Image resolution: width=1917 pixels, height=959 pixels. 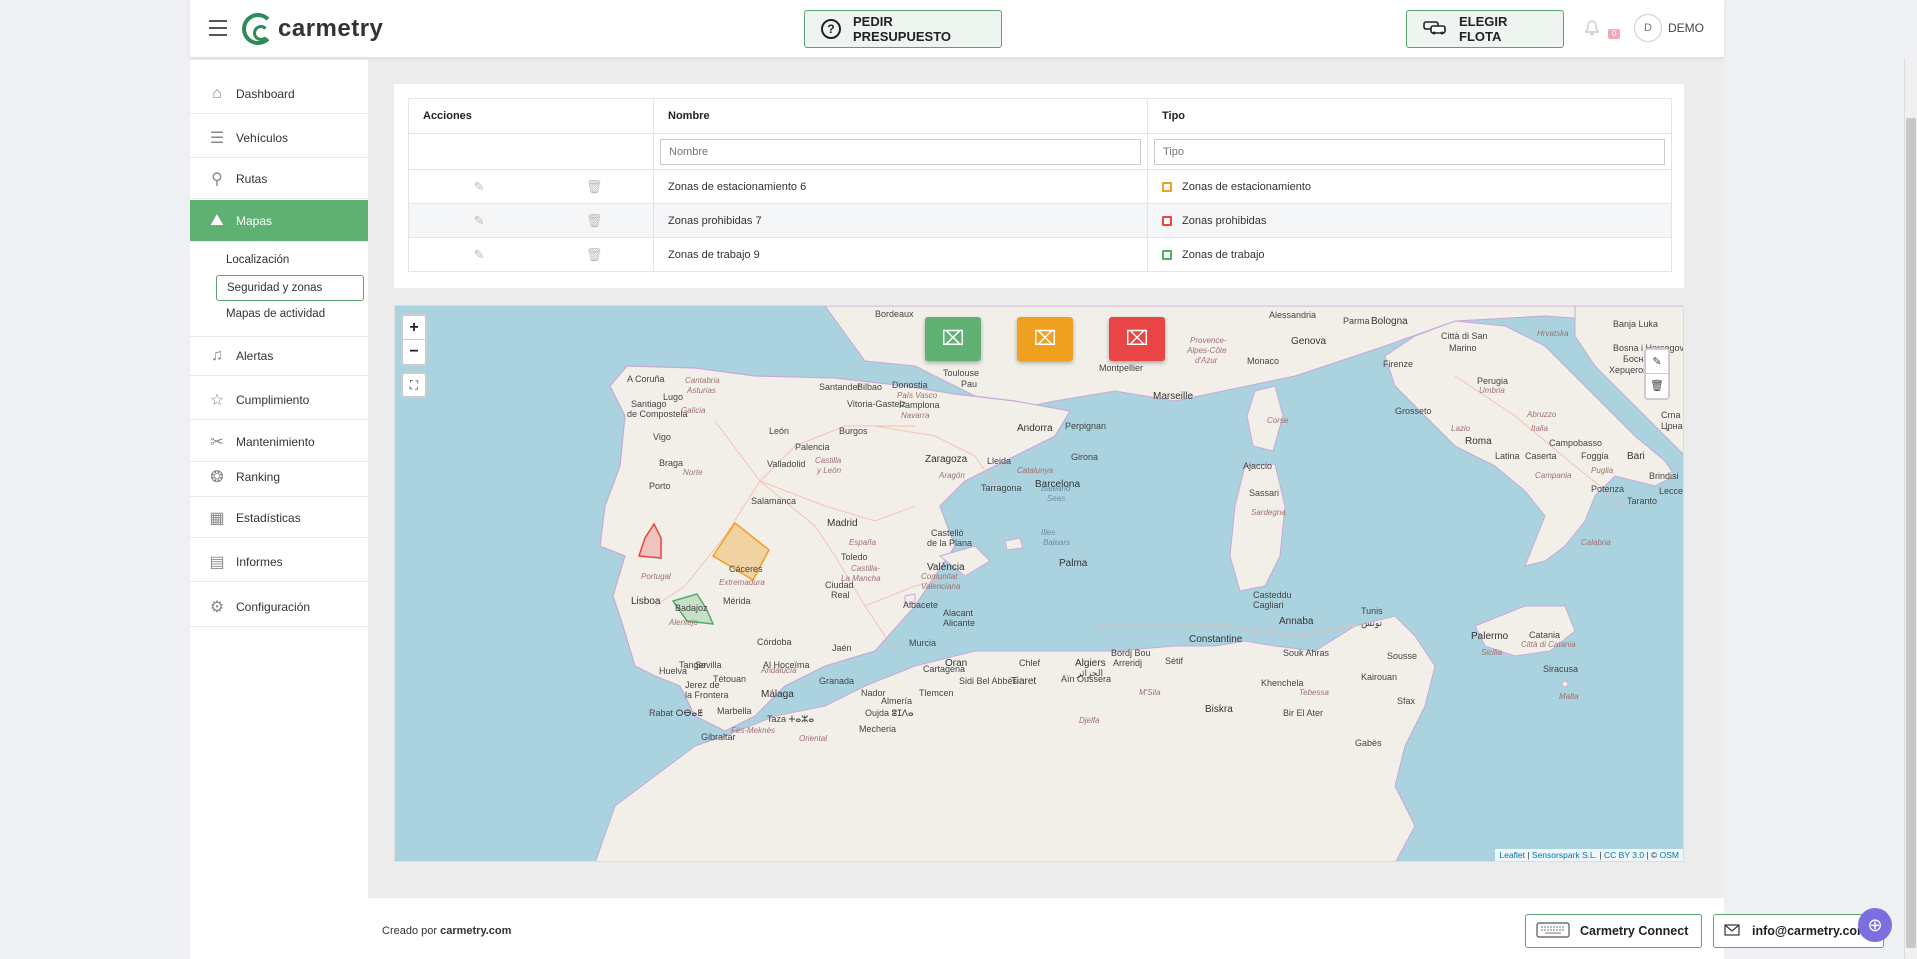 I want to click on map-label: Norte, so click(x=693, y=472).